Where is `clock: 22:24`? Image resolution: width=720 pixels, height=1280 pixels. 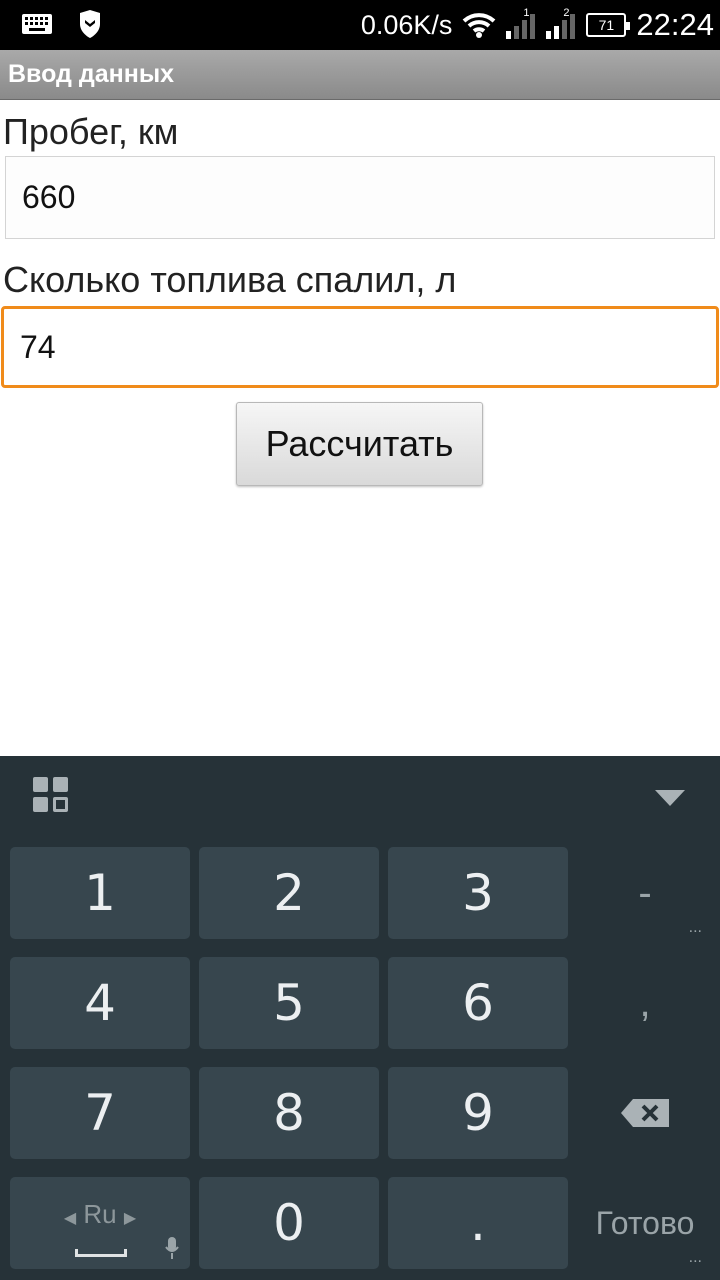 clock: 22:24 is located at coordinates (675, 24).